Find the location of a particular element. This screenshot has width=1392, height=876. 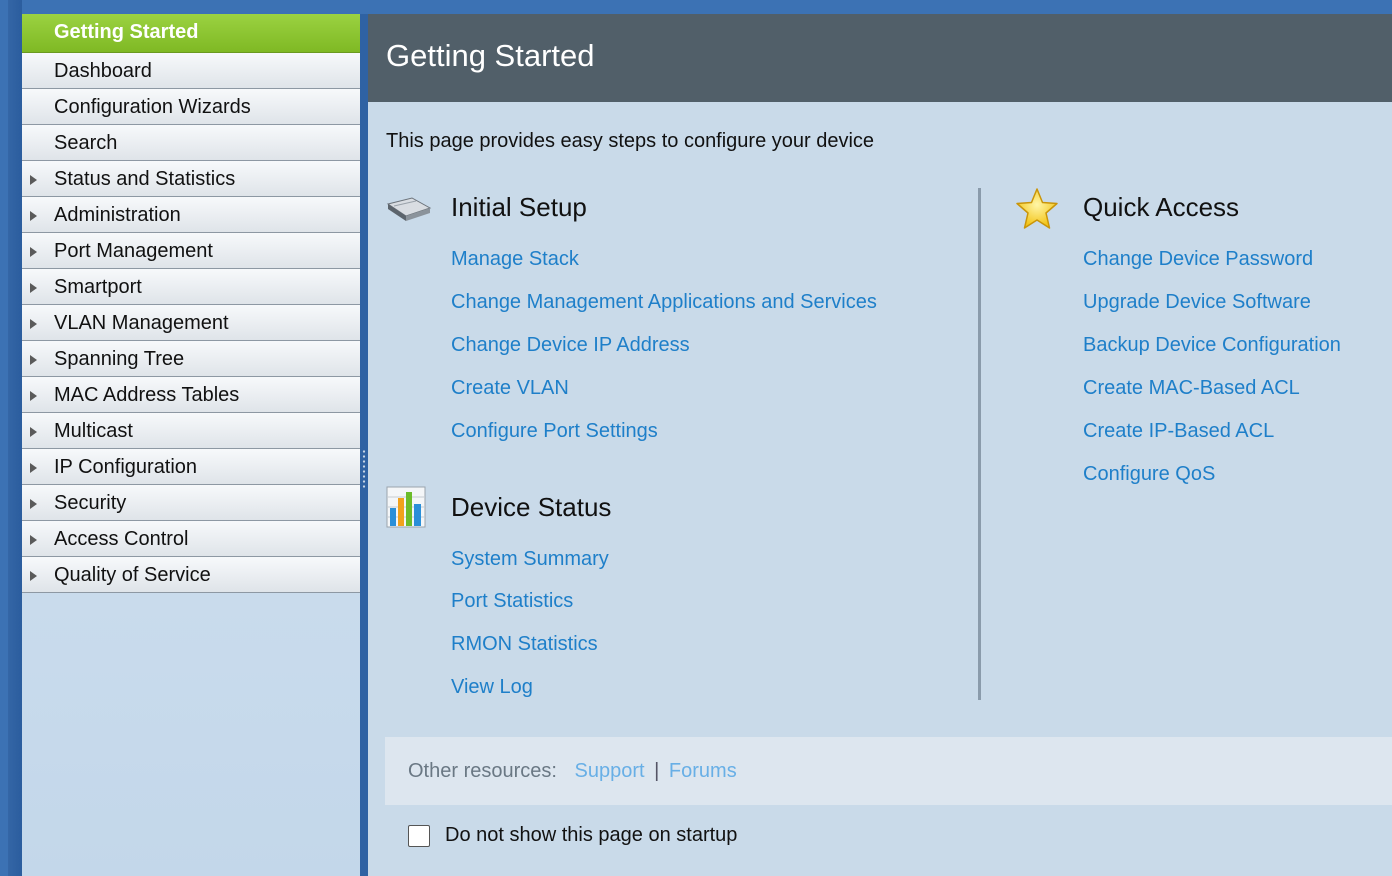

forums-link: Forums is located at coordinates (703, 771).